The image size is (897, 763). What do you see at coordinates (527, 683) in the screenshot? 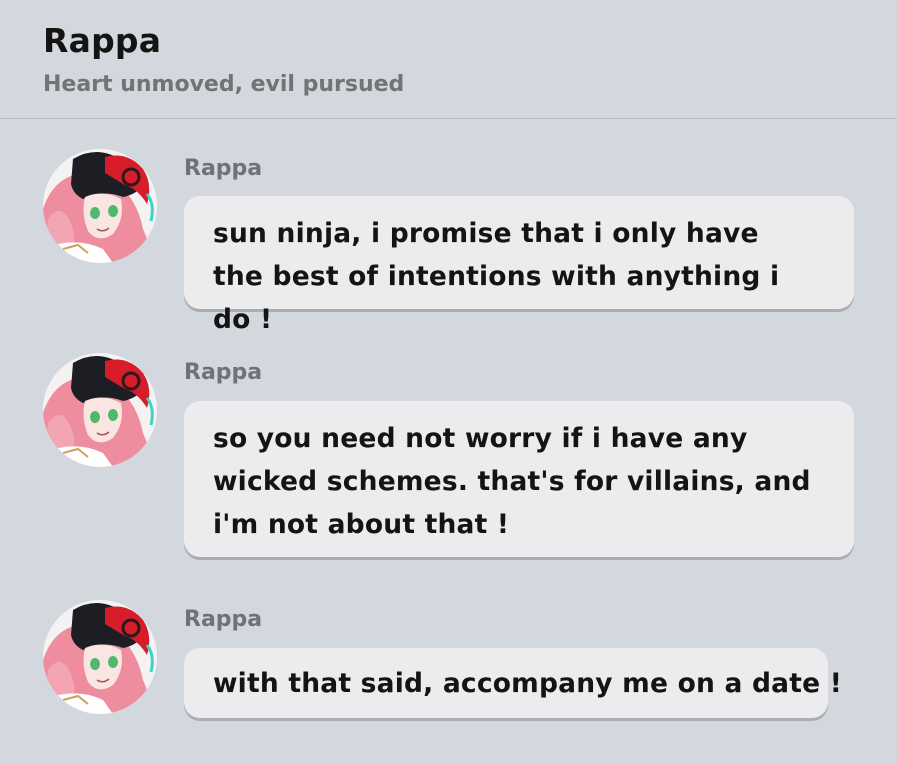
I see `message-text: with that said, accompany me on a date !` at bounding box center [527, 683].